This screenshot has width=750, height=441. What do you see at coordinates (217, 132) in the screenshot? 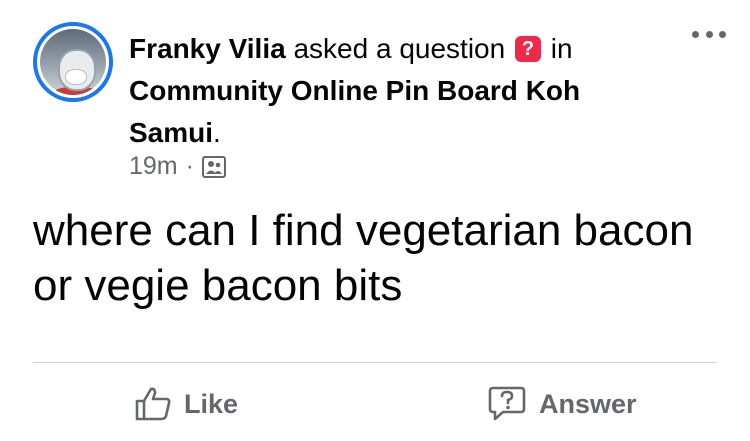
I see `group-name-period: .` at bounding box center [217, 132].